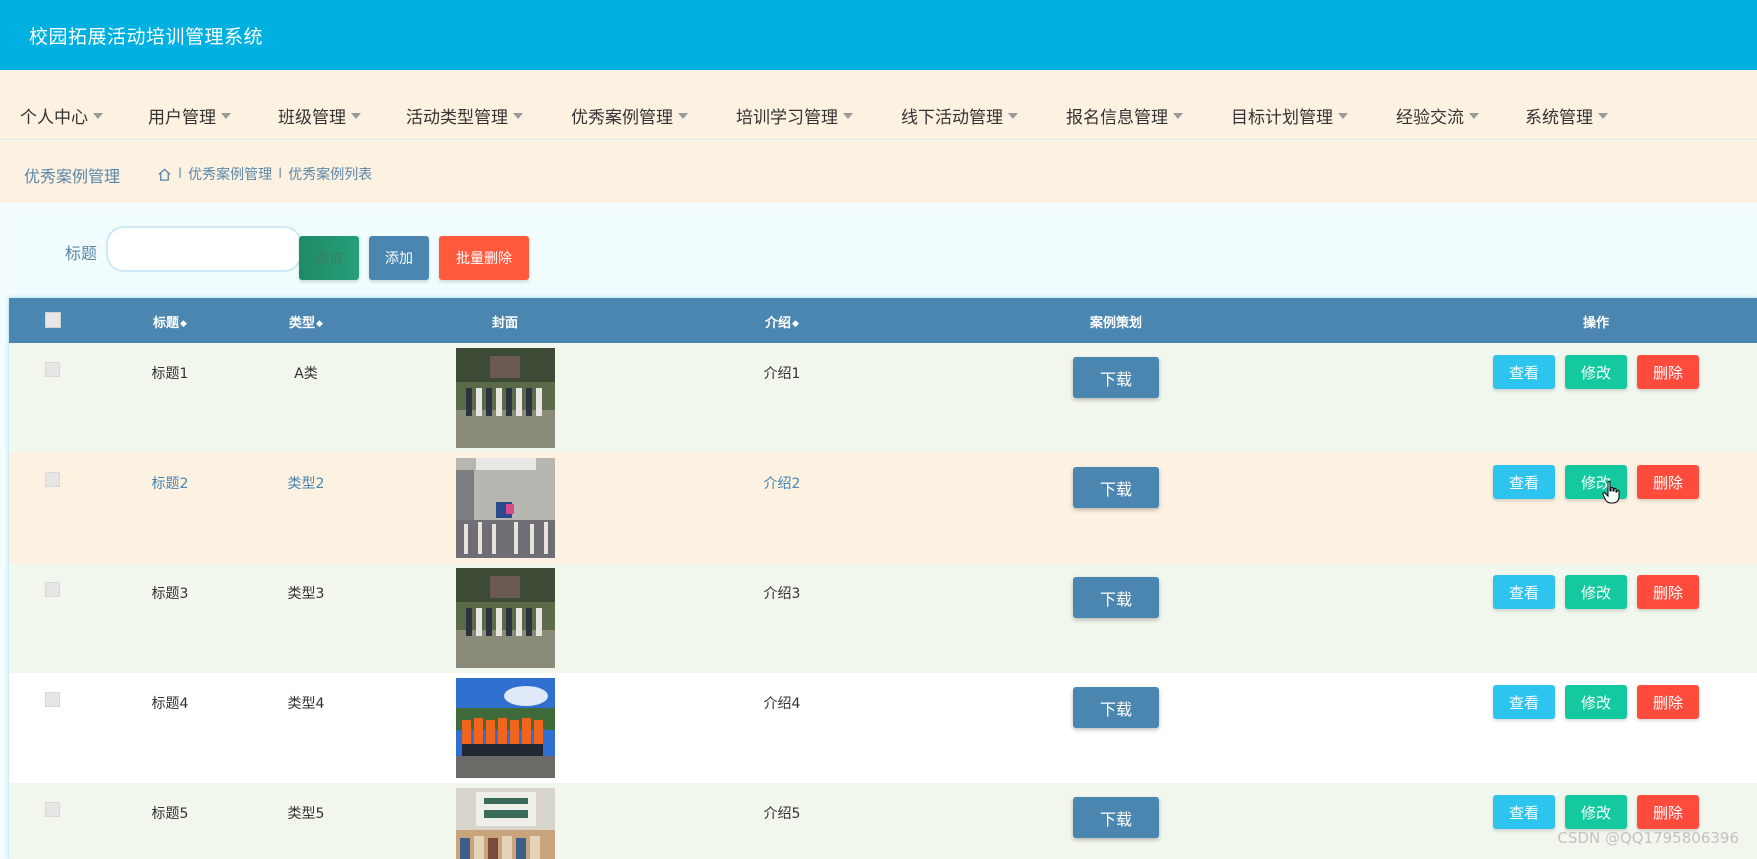 The height and width of the screenshot is (859, 1757). What do you see at coordinates (170, 594) in the screenshot?
I see `cell-title: 标题3` at bounding box center [170, 594].